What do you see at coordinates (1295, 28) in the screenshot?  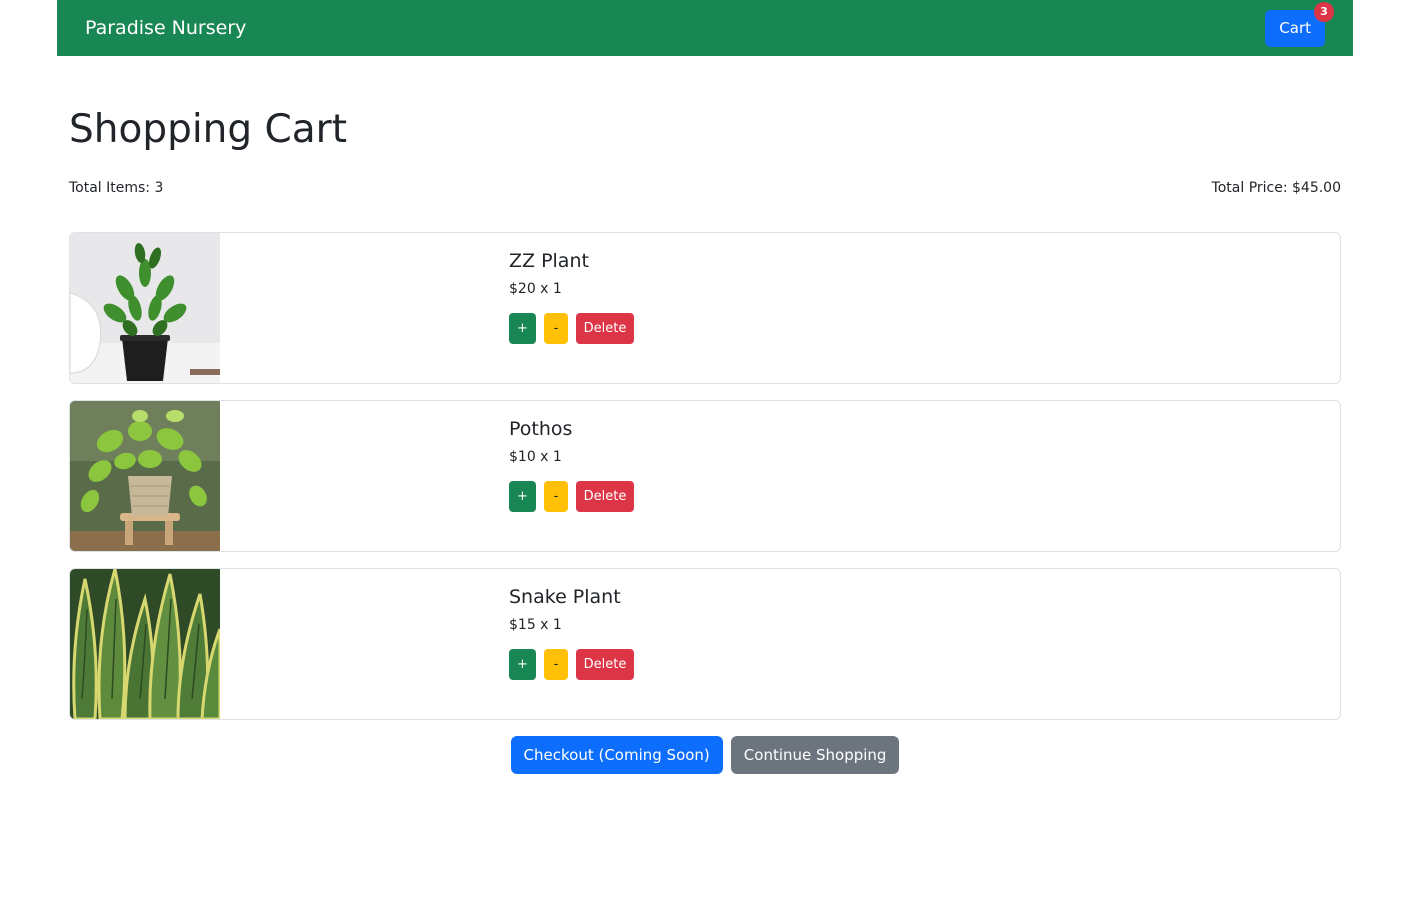 I see `cart-button-label: Cart` at bounding box center [1295, 28].